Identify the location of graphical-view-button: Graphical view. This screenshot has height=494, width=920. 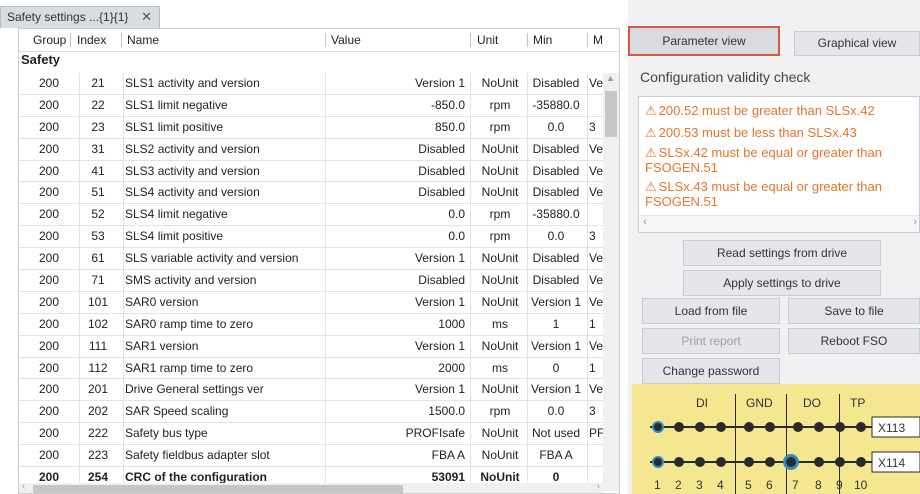
(857, 43).